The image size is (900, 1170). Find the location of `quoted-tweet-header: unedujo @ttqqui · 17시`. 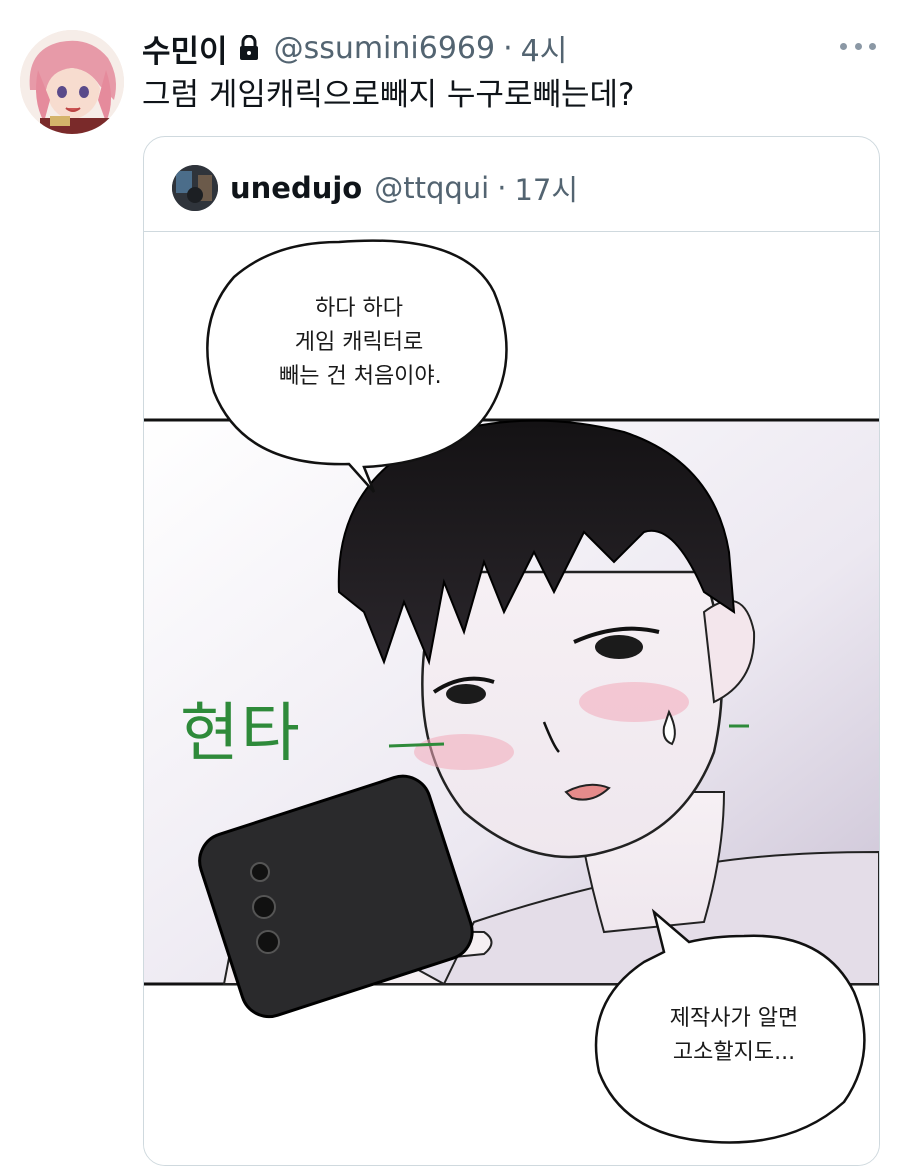

quoted-tweet-header: unedujo @ttqqui · 17시 is located at coordinates (375, 188).